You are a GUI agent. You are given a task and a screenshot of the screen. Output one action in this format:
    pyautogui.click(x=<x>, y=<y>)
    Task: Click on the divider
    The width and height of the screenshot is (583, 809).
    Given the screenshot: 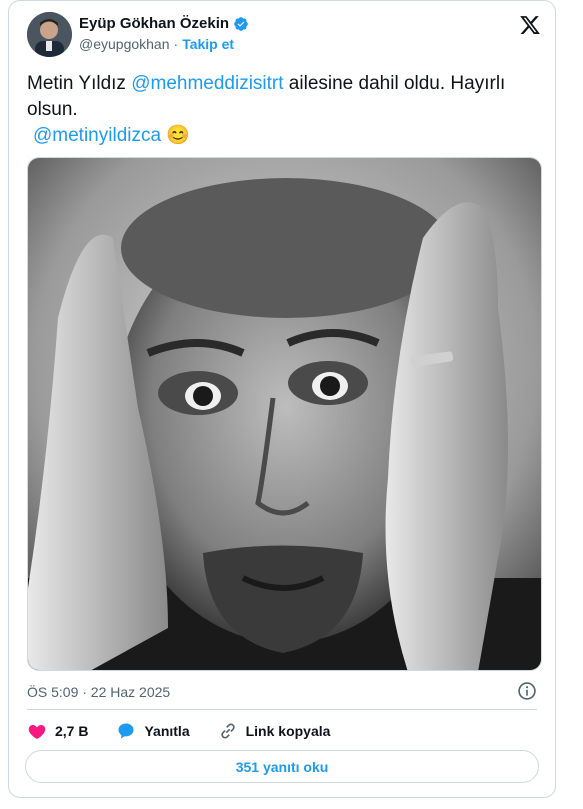 What is the action you would take?
    pyautogui.click(x=282, y=709)
    